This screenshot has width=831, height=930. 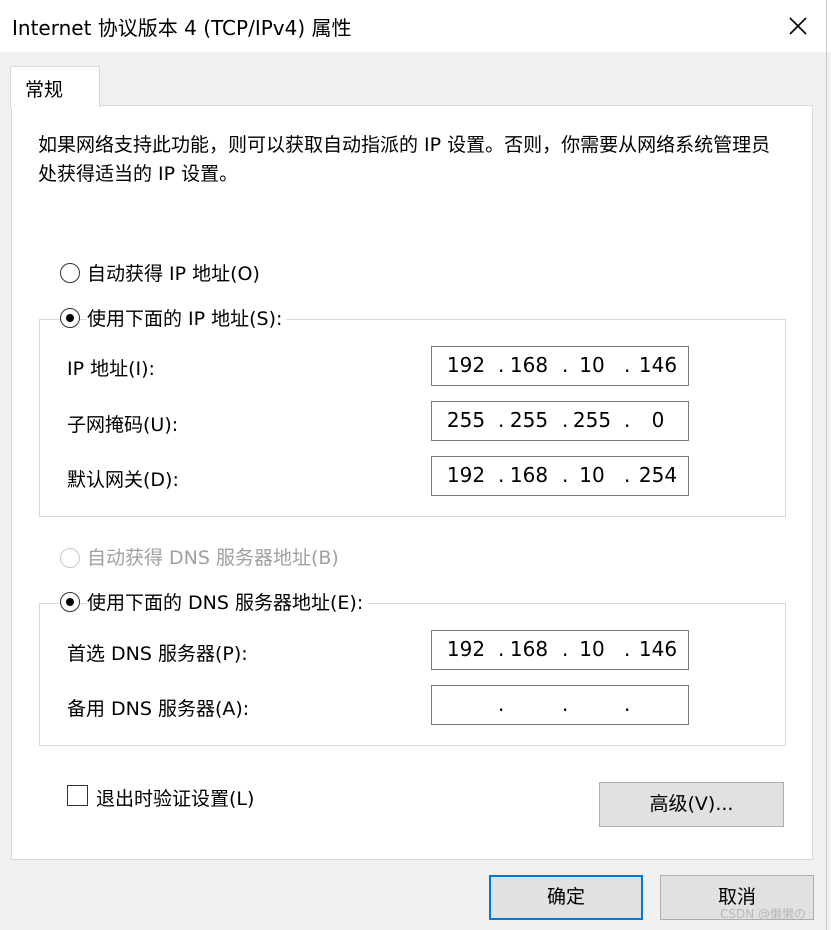 What do you see at coordinates (123, 480) in the screenshot?
I see `gateway-label: 默认网关(D):` at bounding box center [123, 480].